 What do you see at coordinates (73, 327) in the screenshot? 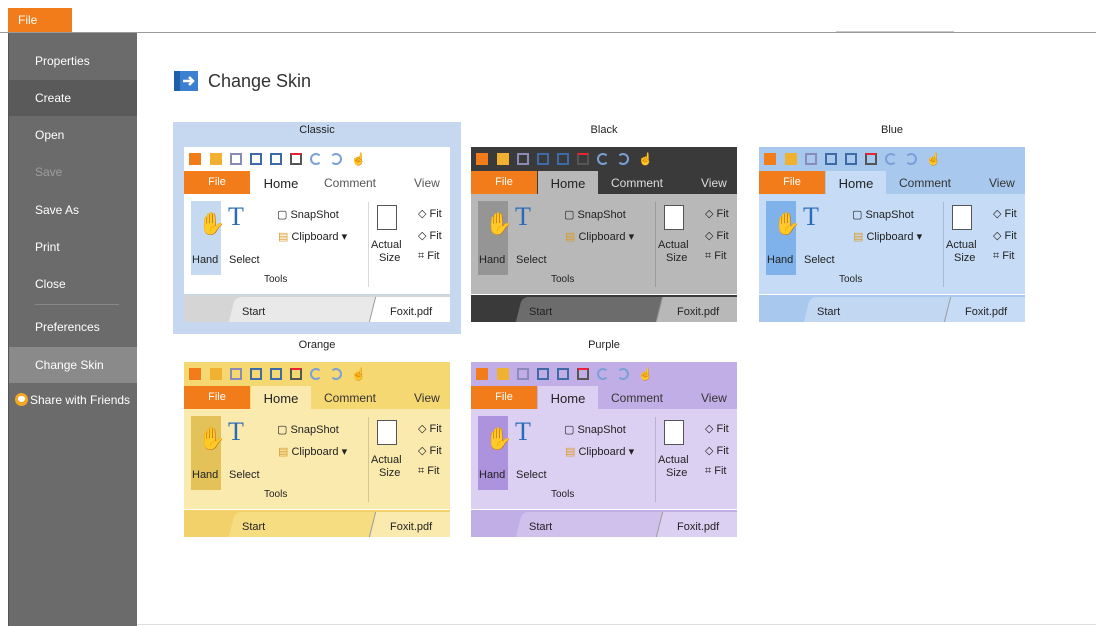
I see `sidebar-item-preferences: Preferences` at bounding box center [73, 327].